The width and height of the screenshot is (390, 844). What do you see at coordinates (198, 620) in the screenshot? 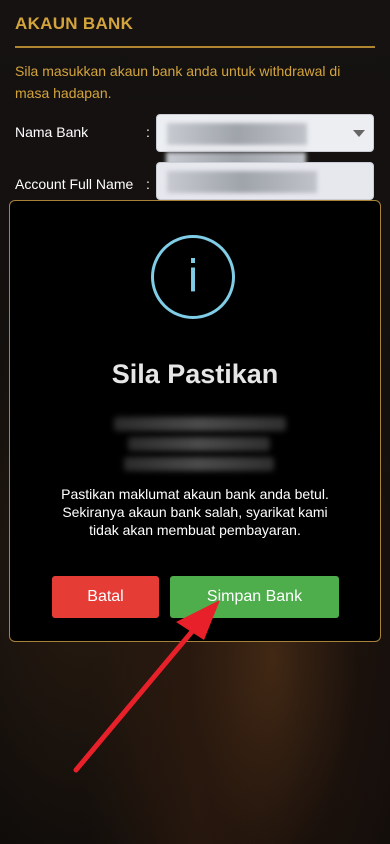
I see `arrow-head` at bounding box center [198, 620].